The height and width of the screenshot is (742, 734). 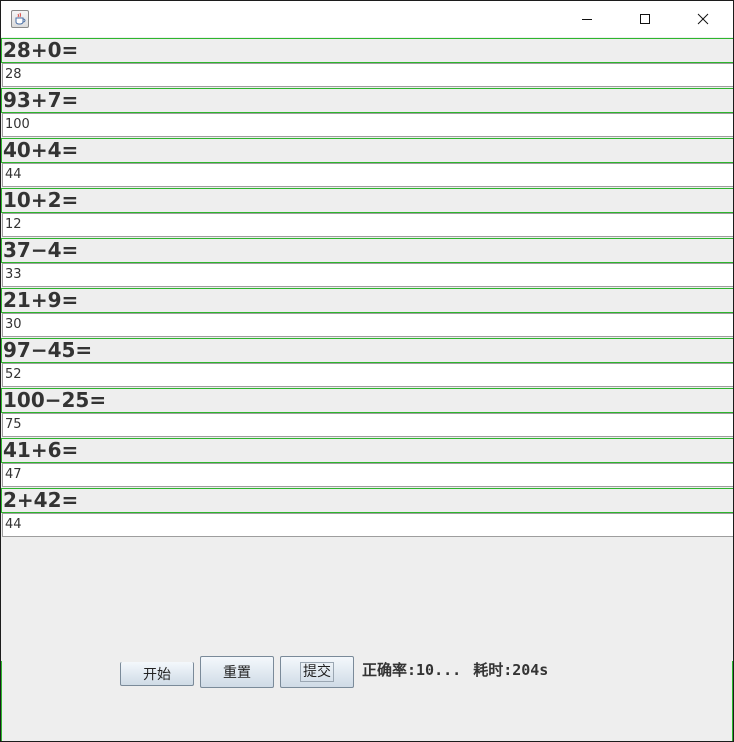 I want to click on question-row: 97−45=, so click(x=367, y=363).